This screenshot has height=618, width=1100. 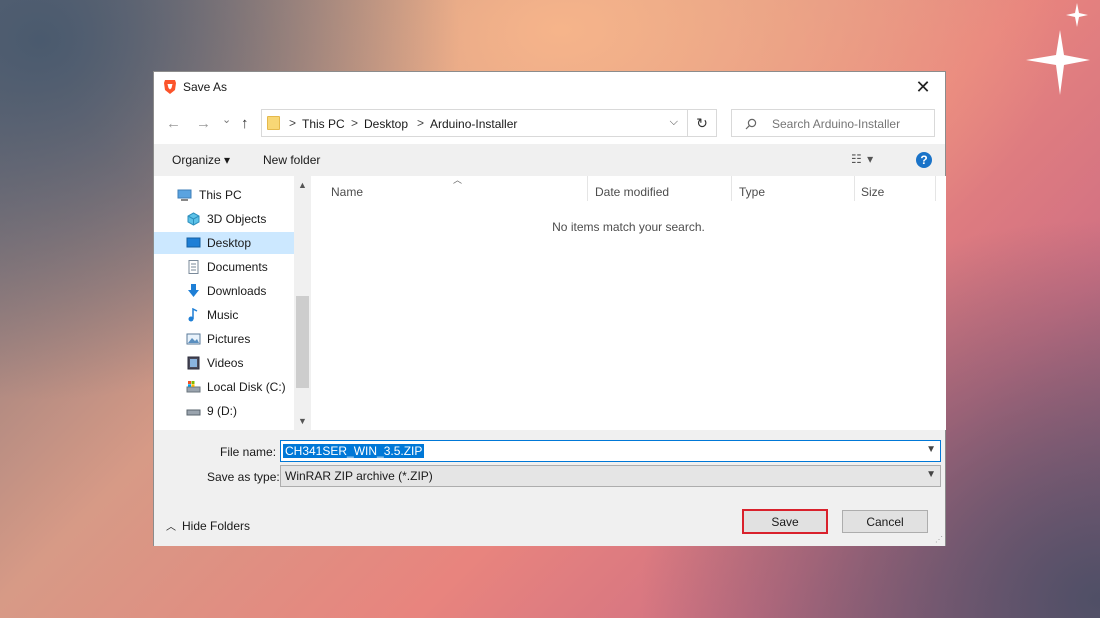 I want to click on folder-icon, so click(x=273, y=123).